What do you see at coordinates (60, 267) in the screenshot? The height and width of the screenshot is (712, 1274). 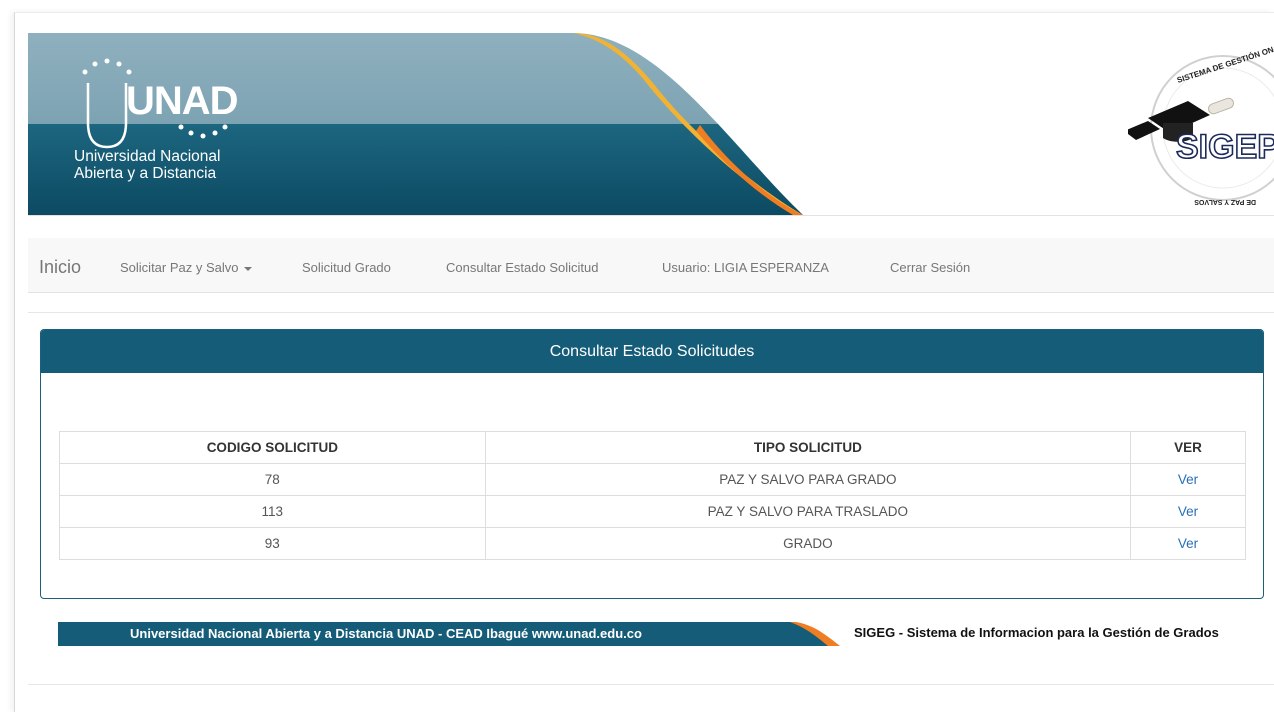 I see `nav-home-link: Inicio` at bounding box center [60, 267].